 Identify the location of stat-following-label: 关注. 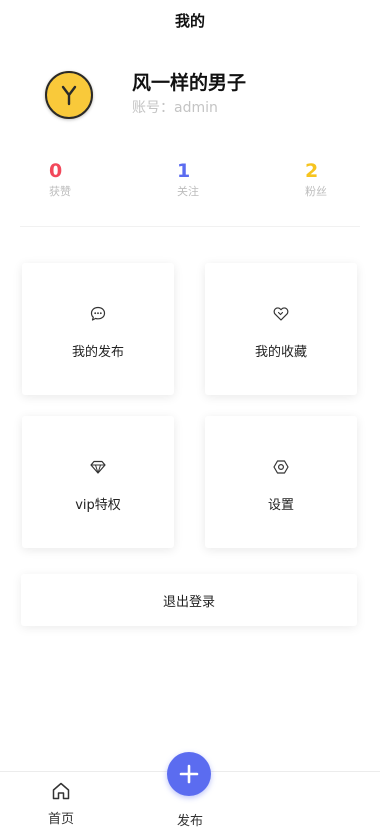
(188, 191).